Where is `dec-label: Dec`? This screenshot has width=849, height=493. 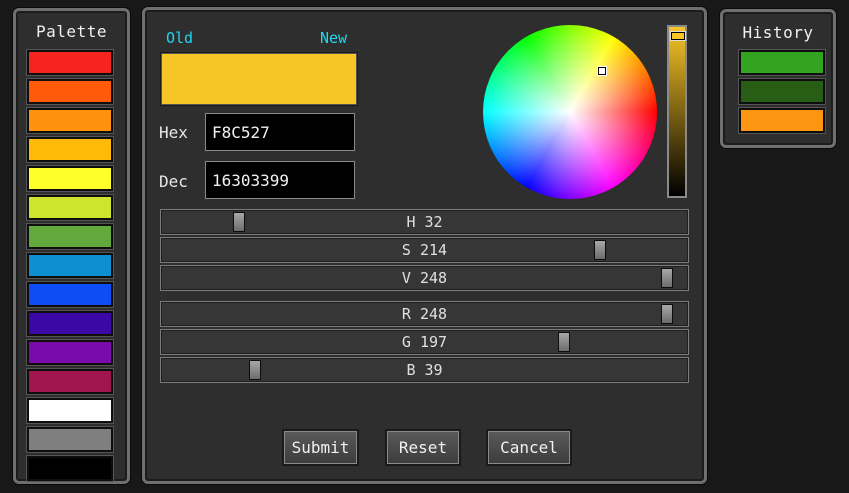 dec-label: Dec is located at coordinates (173, 181).